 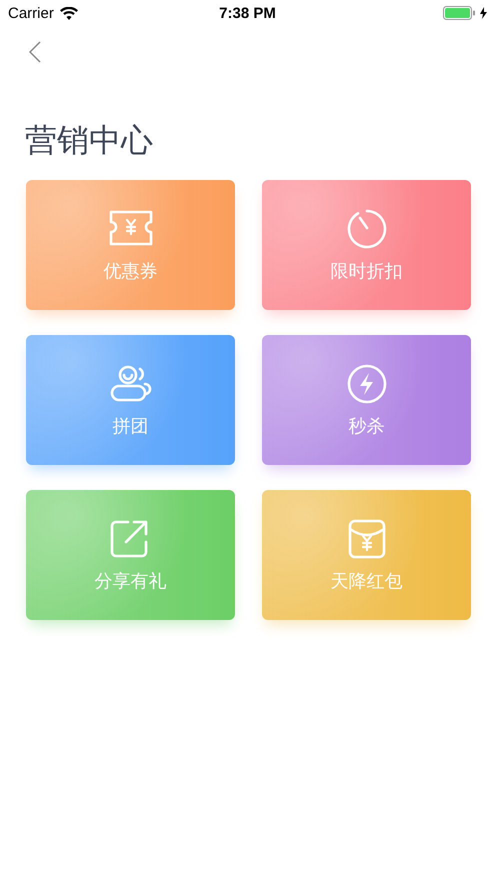 What do you see at coordinates (130, 245) in the screenshot?
I see `feature-card: 优惠券` at bounding box center [130, 245].